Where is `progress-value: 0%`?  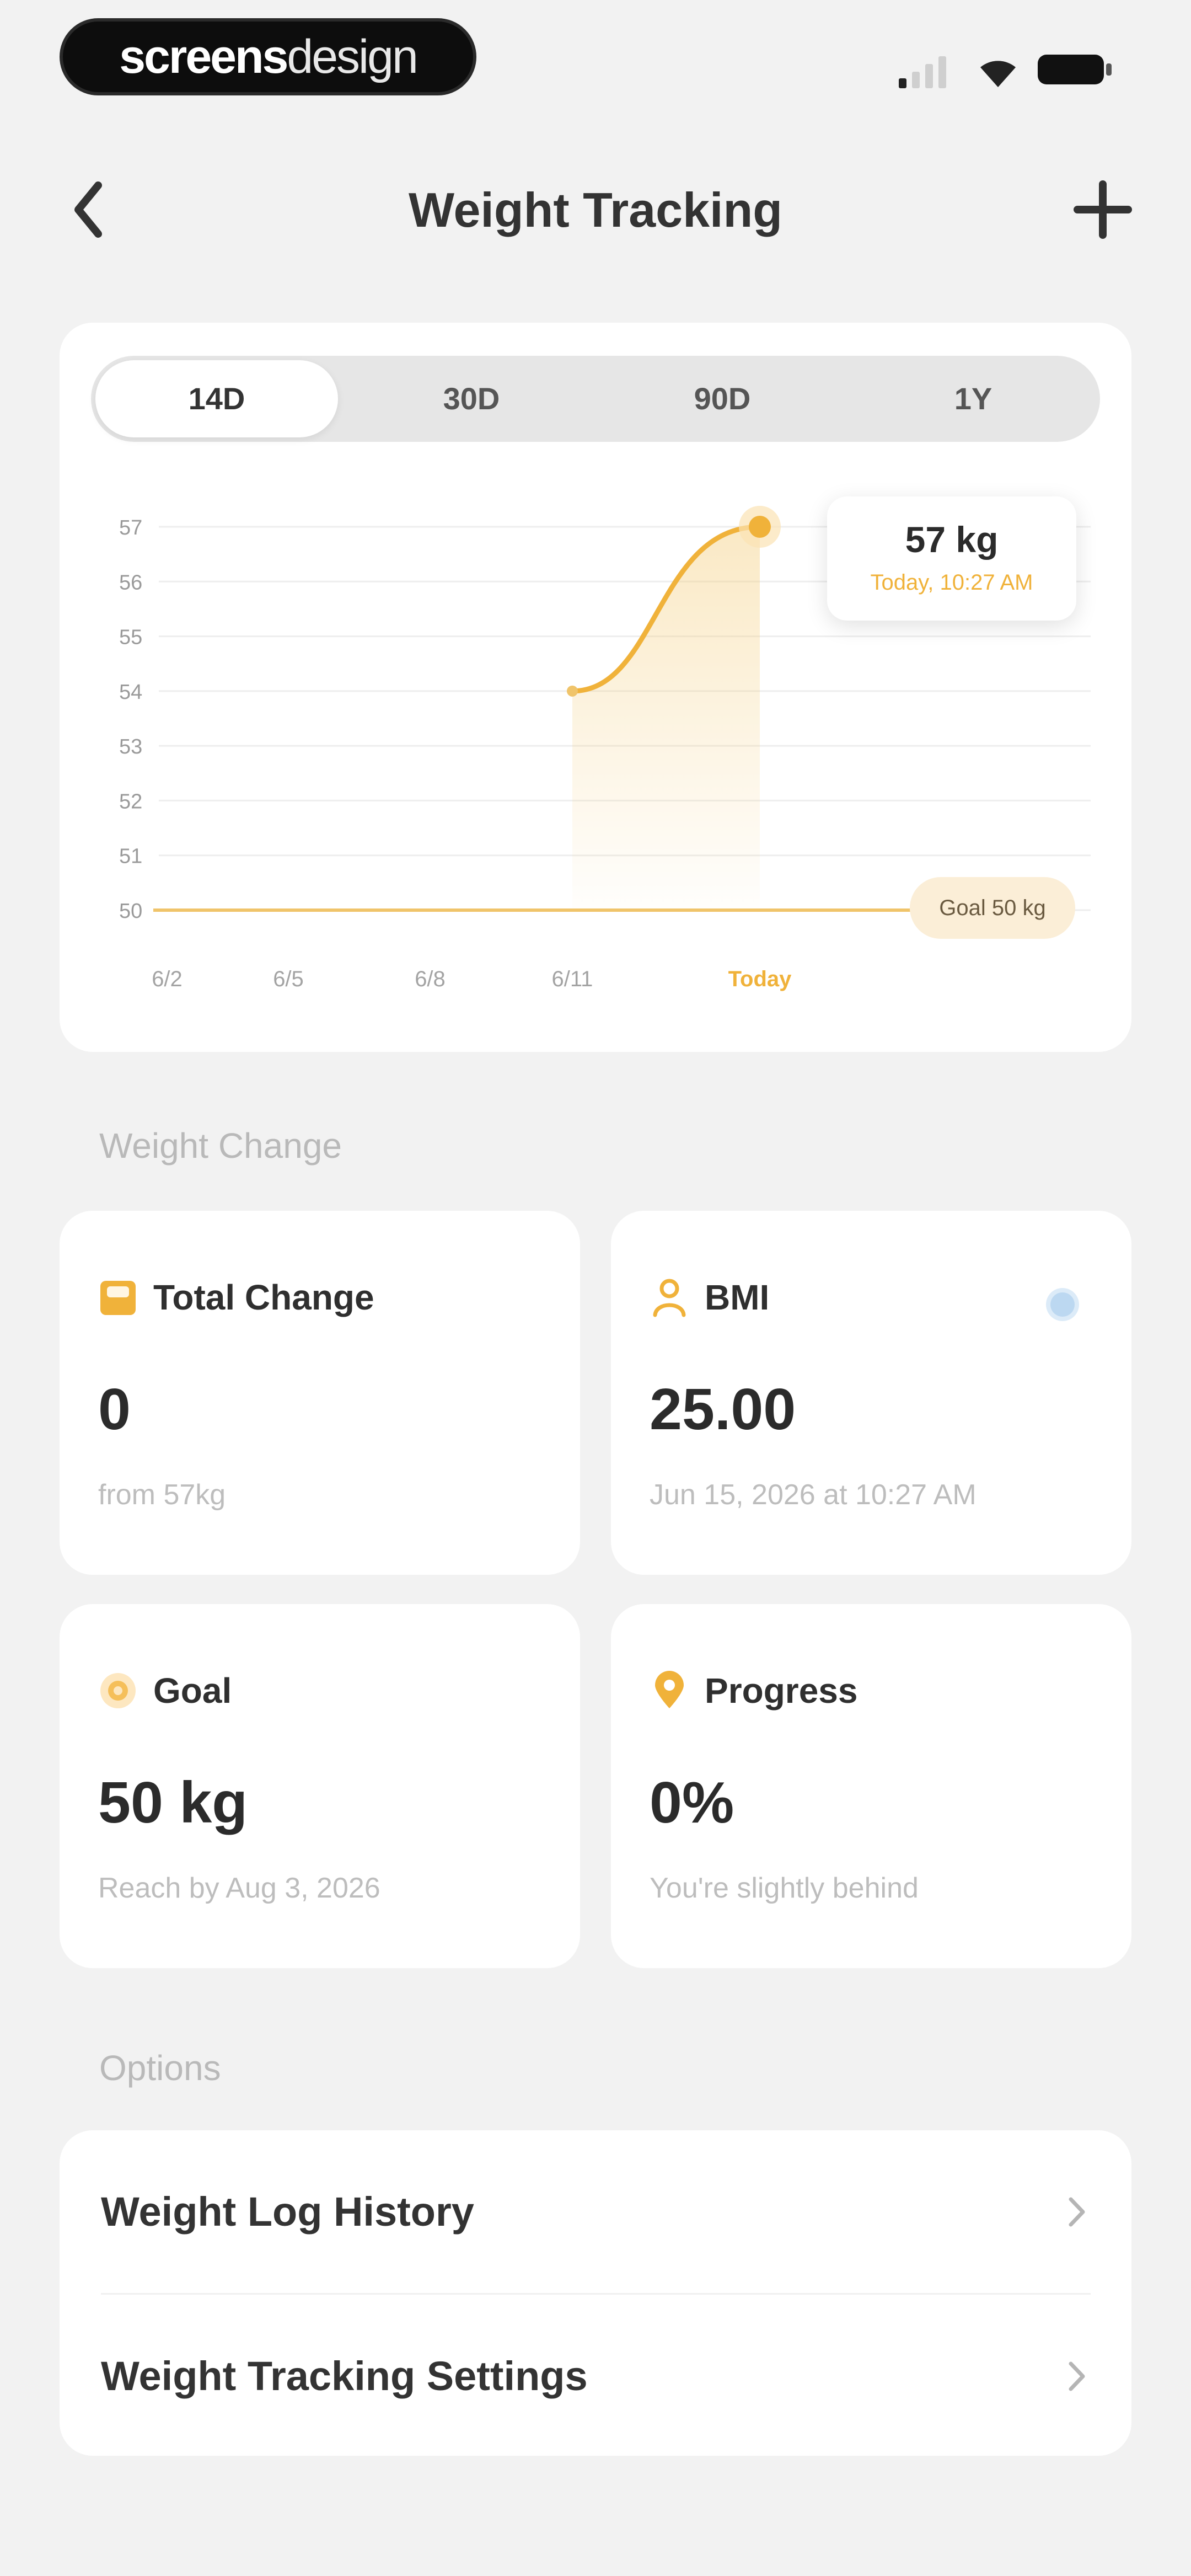 progress-value: 0% is located at coordinates (692, 1802).